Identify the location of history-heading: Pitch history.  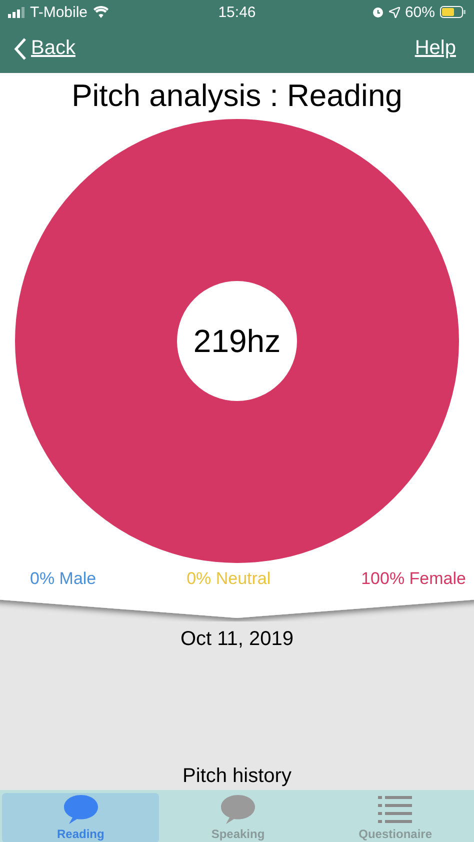
(237, 776).